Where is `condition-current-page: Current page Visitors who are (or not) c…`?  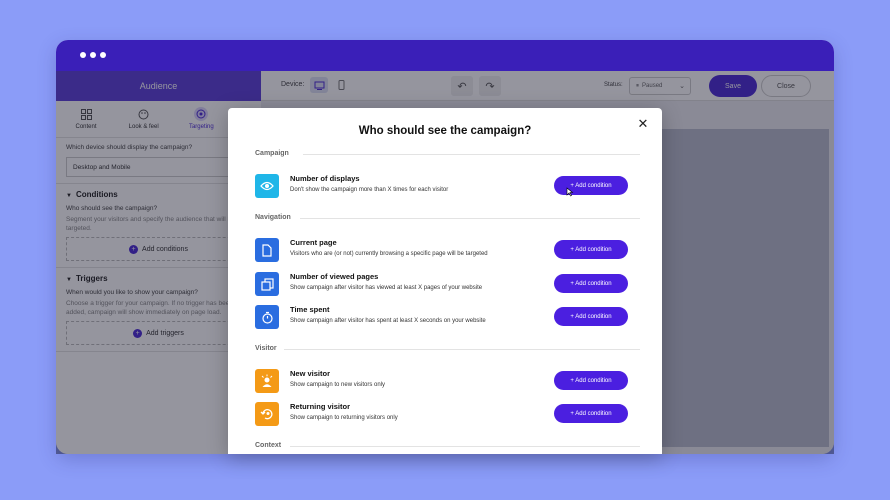 condition-current-page: Current page Visitors who are (or not) c… is located at coordinates (443, 250).